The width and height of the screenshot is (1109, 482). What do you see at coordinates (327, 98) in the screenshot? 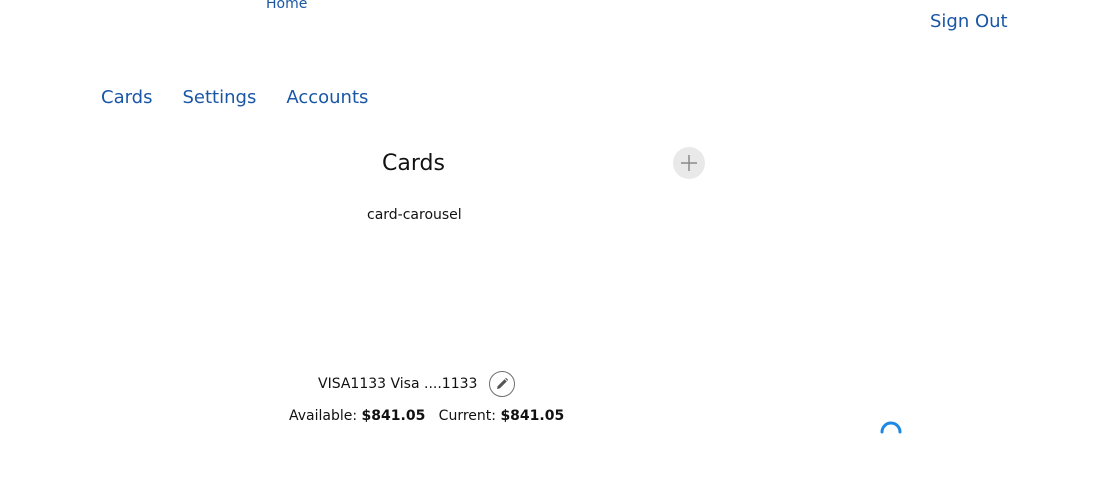
I see `nav-accounts-link: Accounts` at bounding box center [327, 98].